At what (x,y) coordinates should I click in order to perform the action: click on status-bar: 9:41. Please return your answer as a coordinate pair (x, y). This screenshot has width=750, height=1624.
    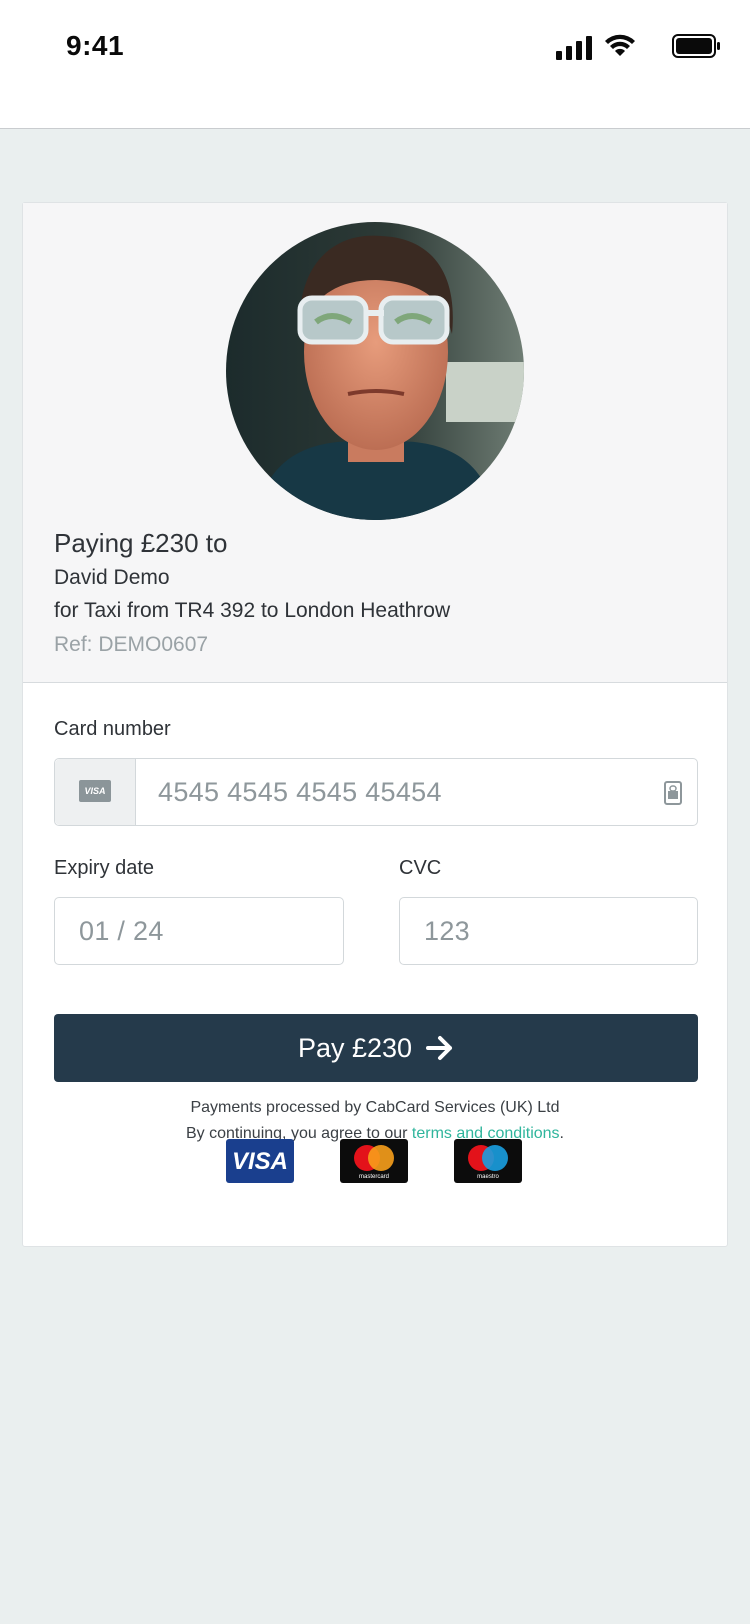
    Looking at the image, I should click on (375, 64).